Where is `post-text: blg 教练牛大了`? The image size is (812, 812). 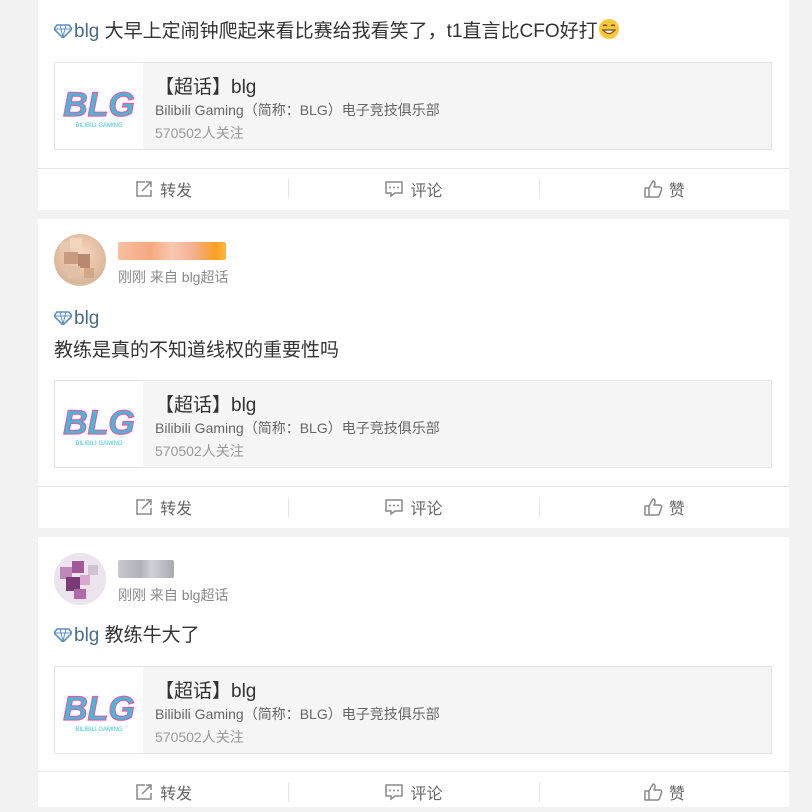 post-text: blg 教练牛大了 is located at coordinates (127, 636).